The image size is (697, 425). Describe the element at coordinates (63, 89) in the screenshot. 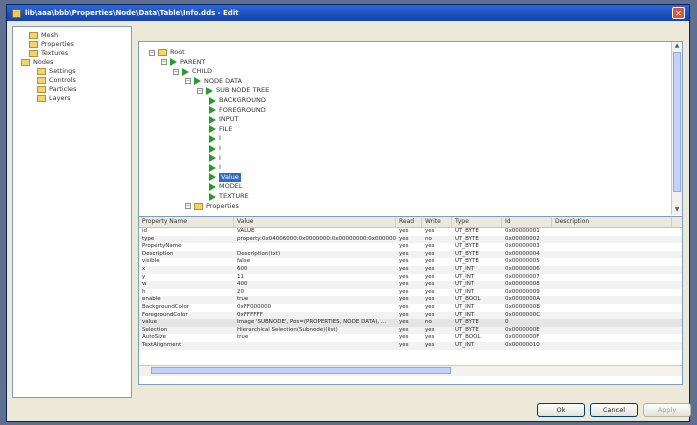

I see `left-tree-item-label: Particles` at that location.